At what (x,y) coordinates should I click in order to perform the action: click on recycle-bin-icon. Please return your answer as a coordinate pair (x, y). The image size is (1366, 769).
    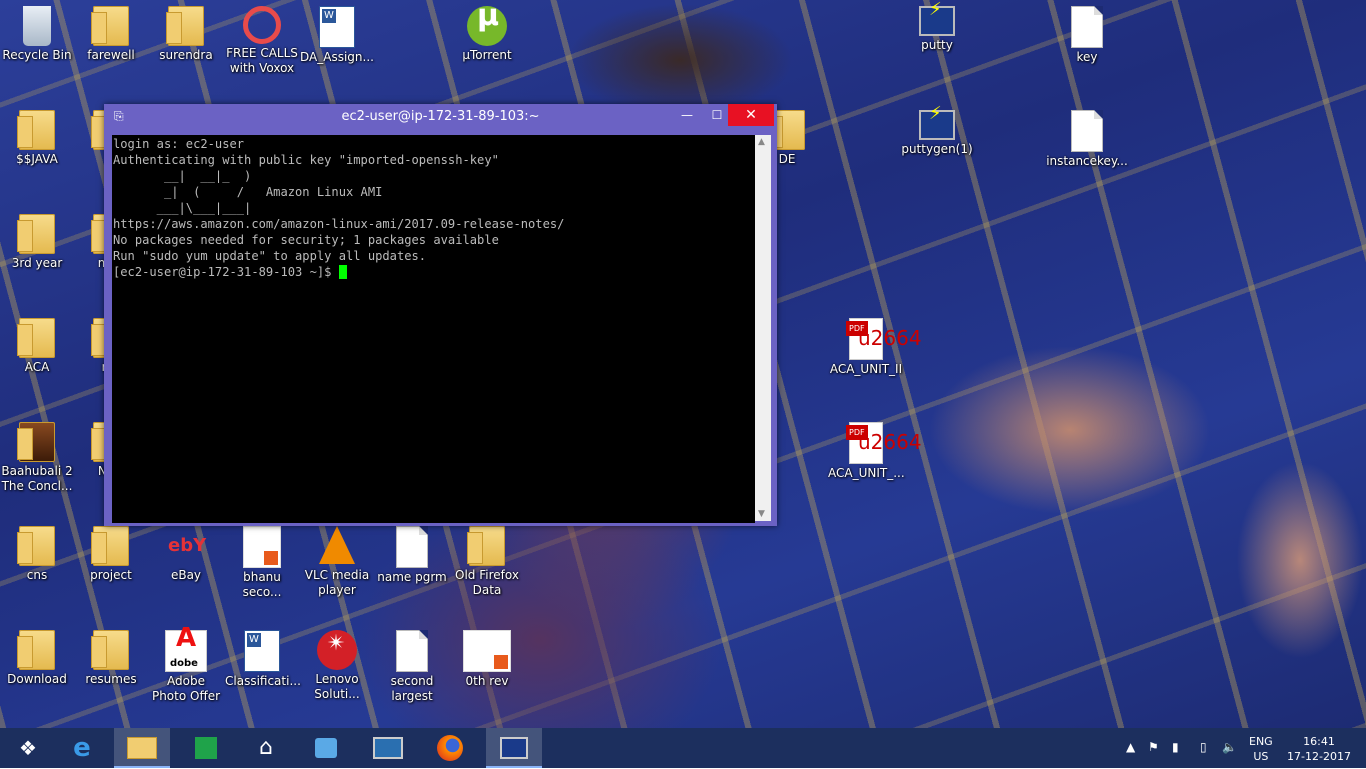
    Looking at the image, I should click on (37, 26).